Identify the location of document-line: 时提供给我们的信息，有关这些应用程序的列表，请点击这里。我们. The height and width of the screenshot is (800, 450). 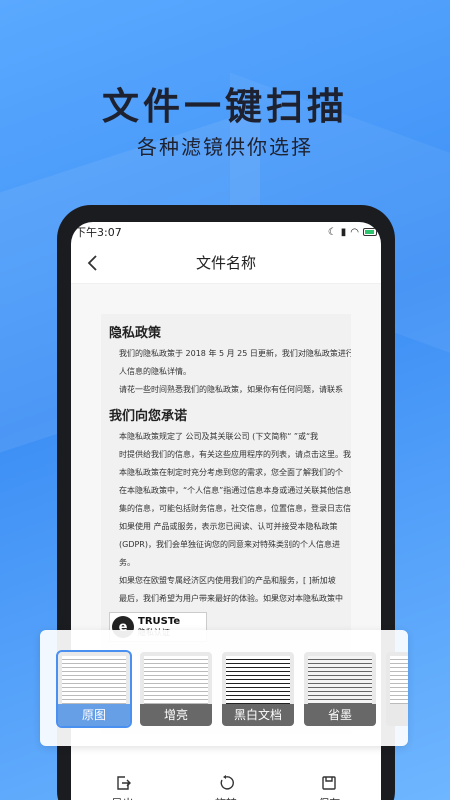
(235, 454).